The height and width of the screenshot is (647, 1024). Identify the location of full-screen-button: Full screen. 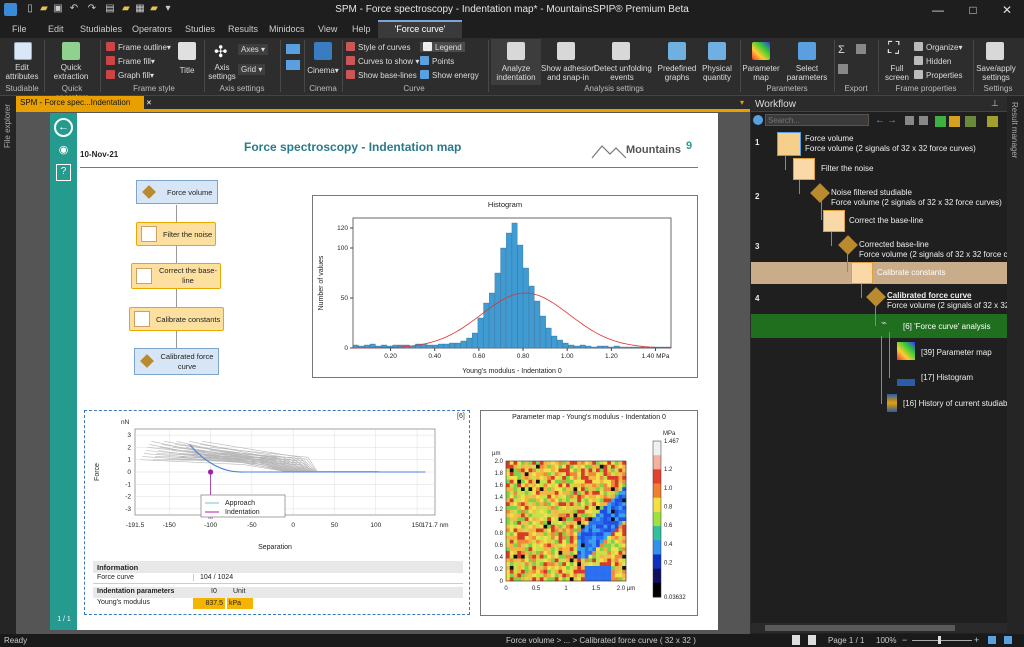
(897, 73).